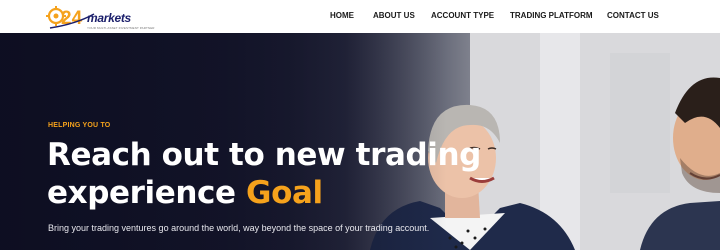 This screenshot has height=250, width=720. I want to click on nav-about-us: ABOUT US, so click(394, 15).